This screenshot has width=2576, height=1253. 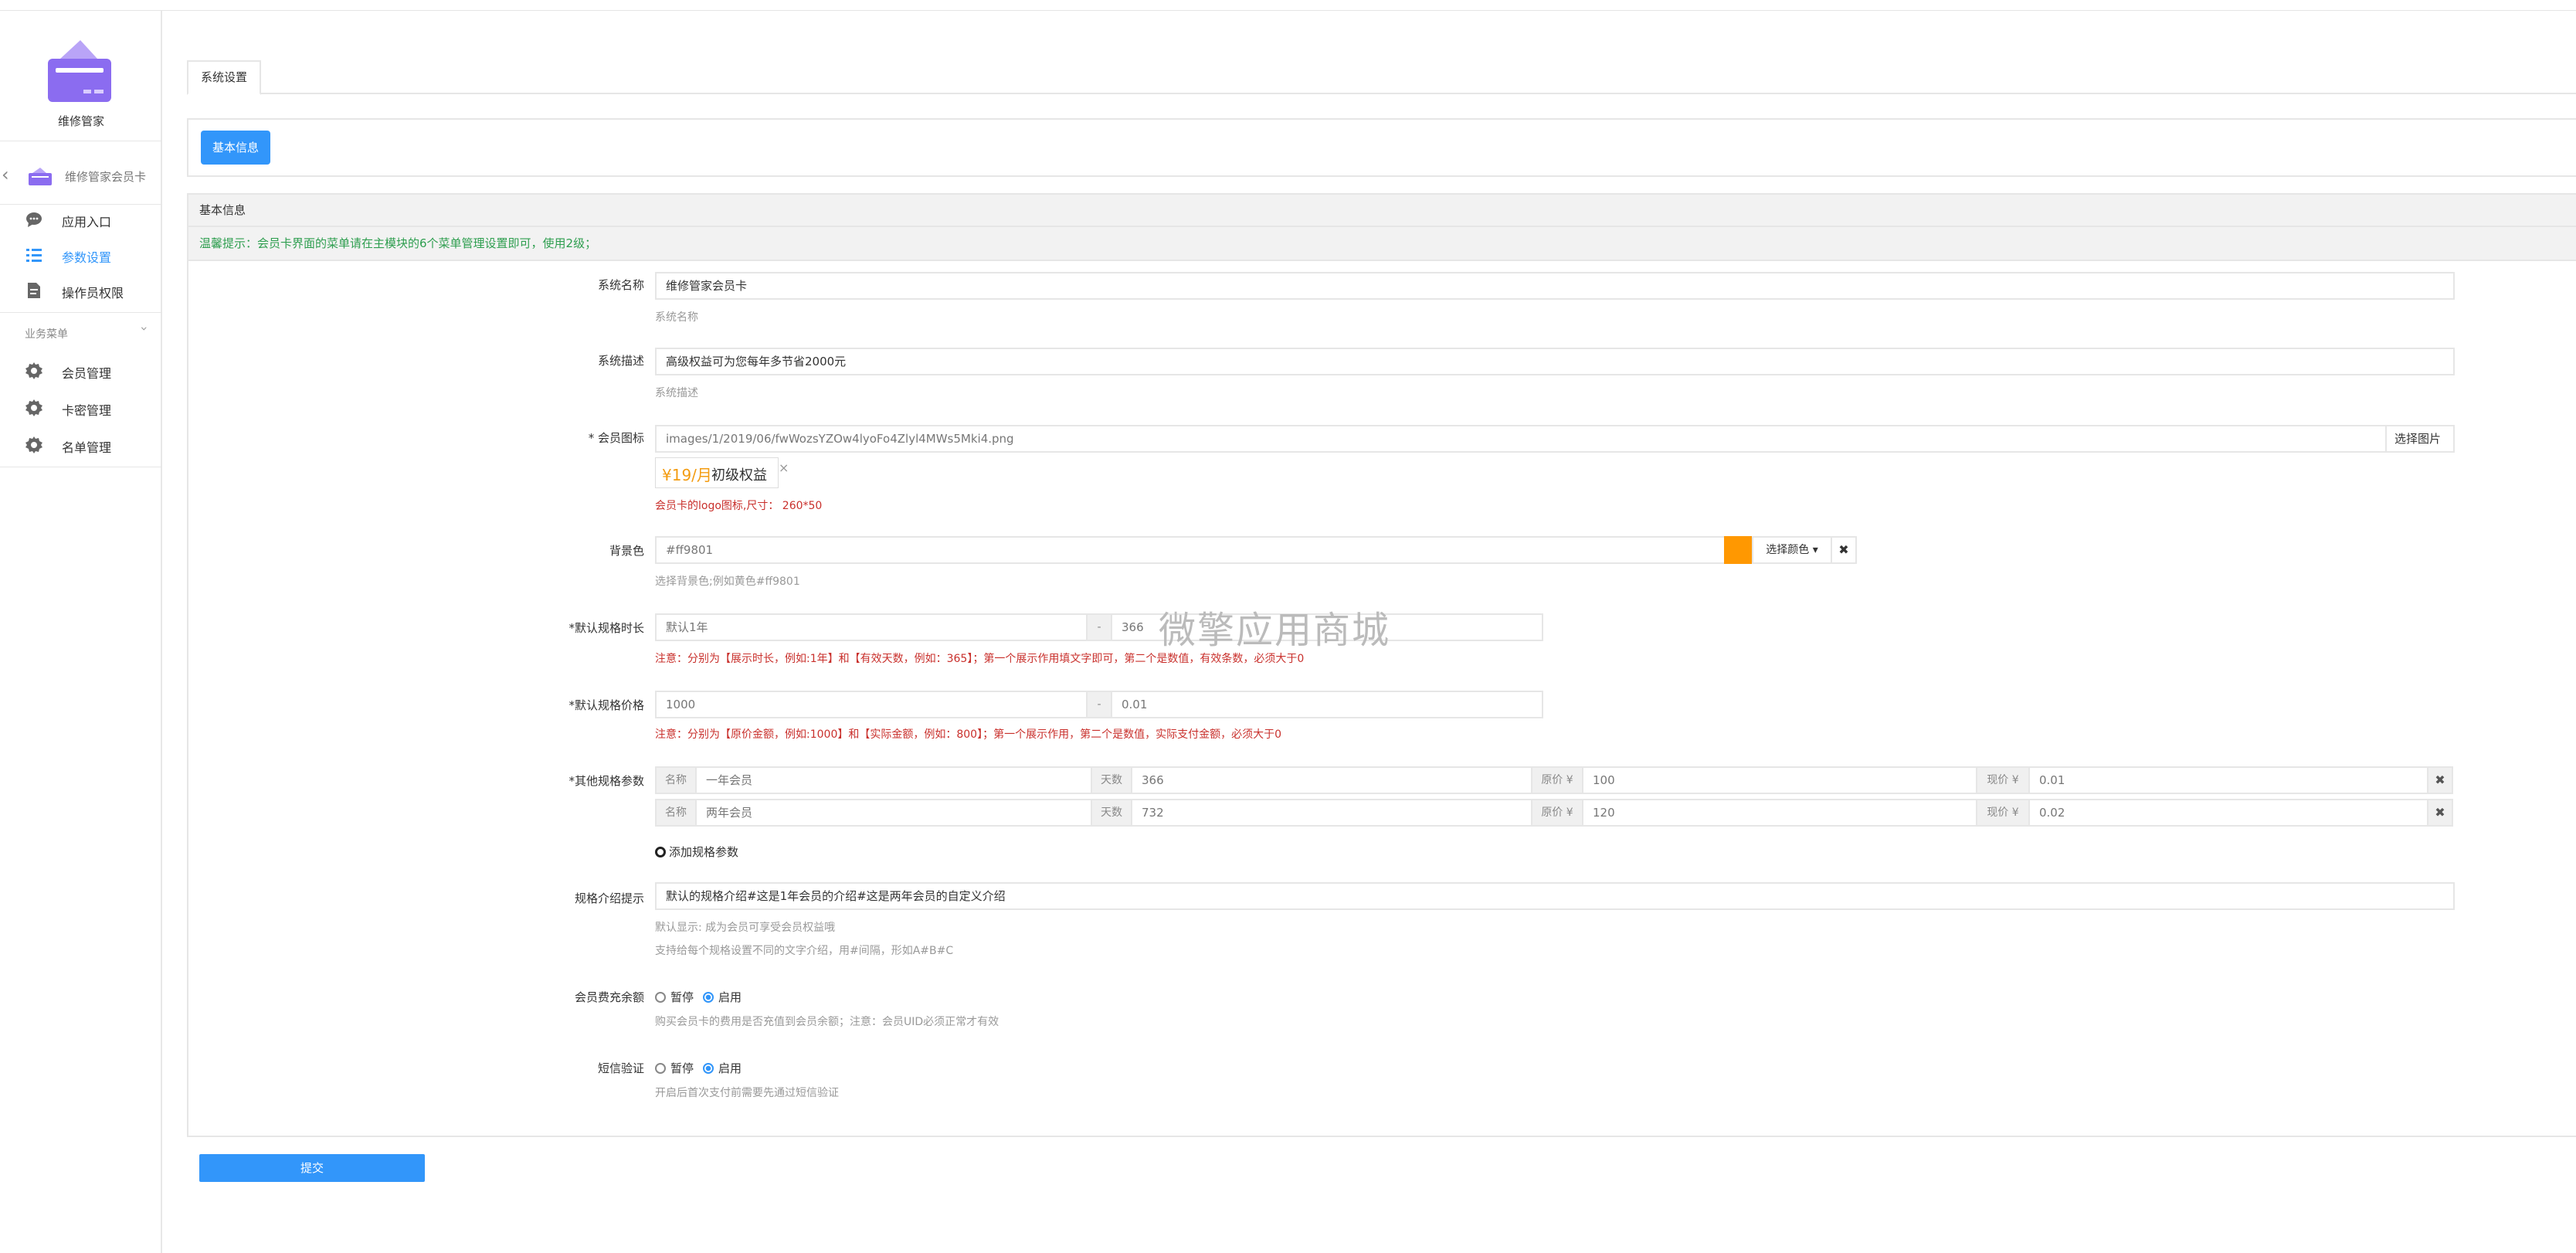 What do you see at coordinates (609, 898) in the screenshot?
I see `spec-intro-label: 规格介绍提示` at bounding box center [609, 898].